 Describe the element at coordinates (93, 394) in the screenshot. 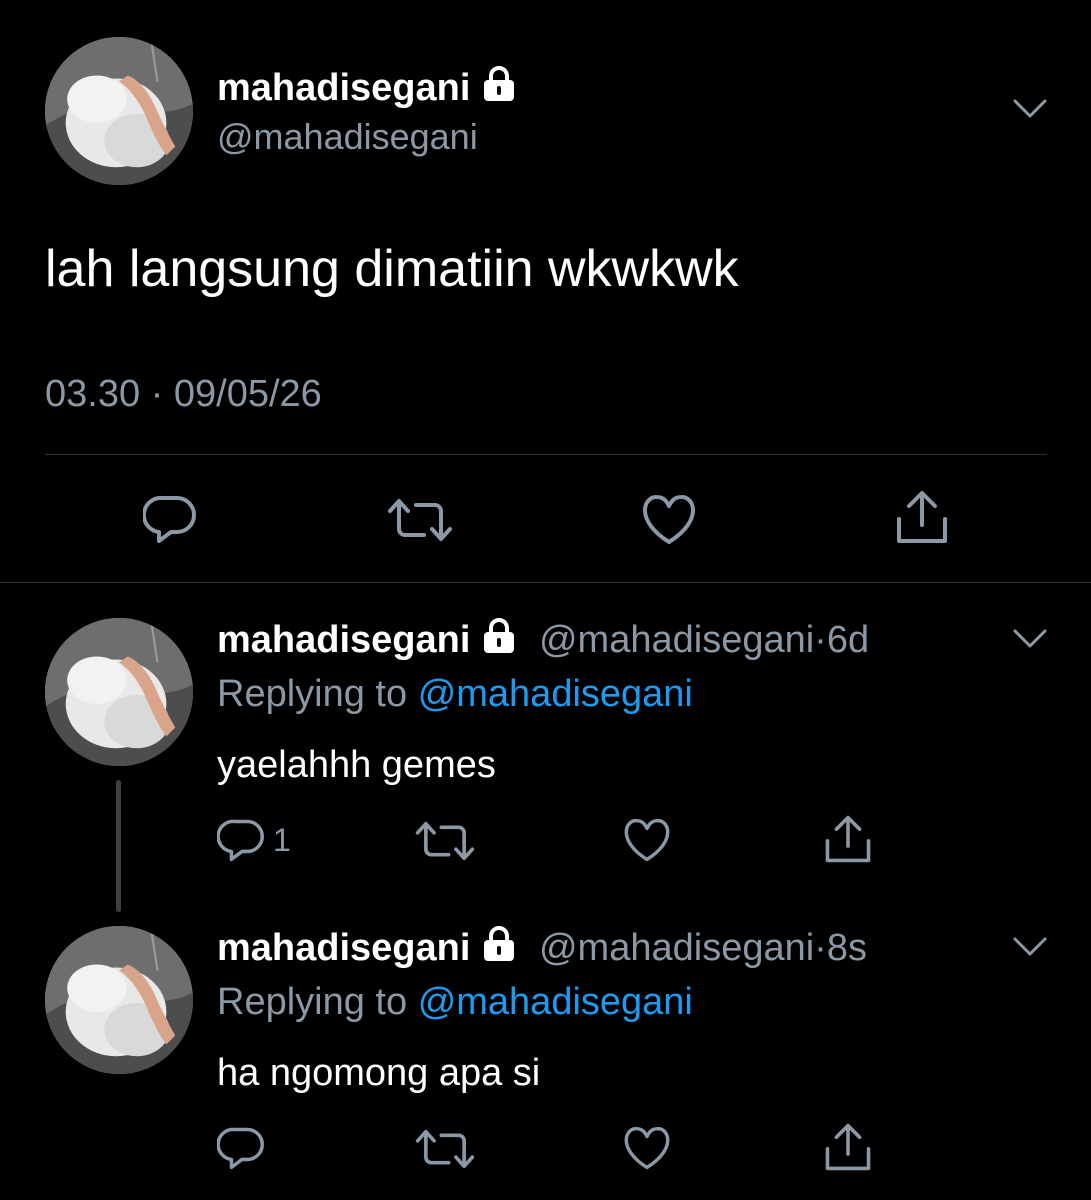

I see `tweet-time: 03.30` at that location.